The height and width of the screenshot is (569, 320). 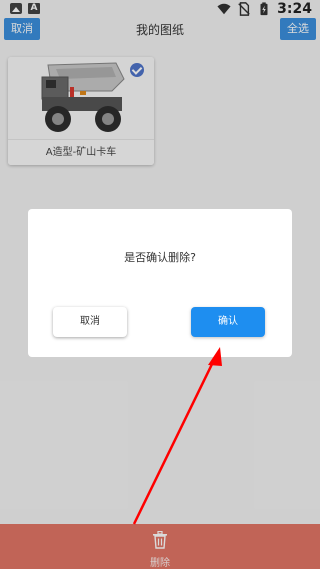 I want to click on dialog-cancel-button: 取消, so click(x=90, y=322).